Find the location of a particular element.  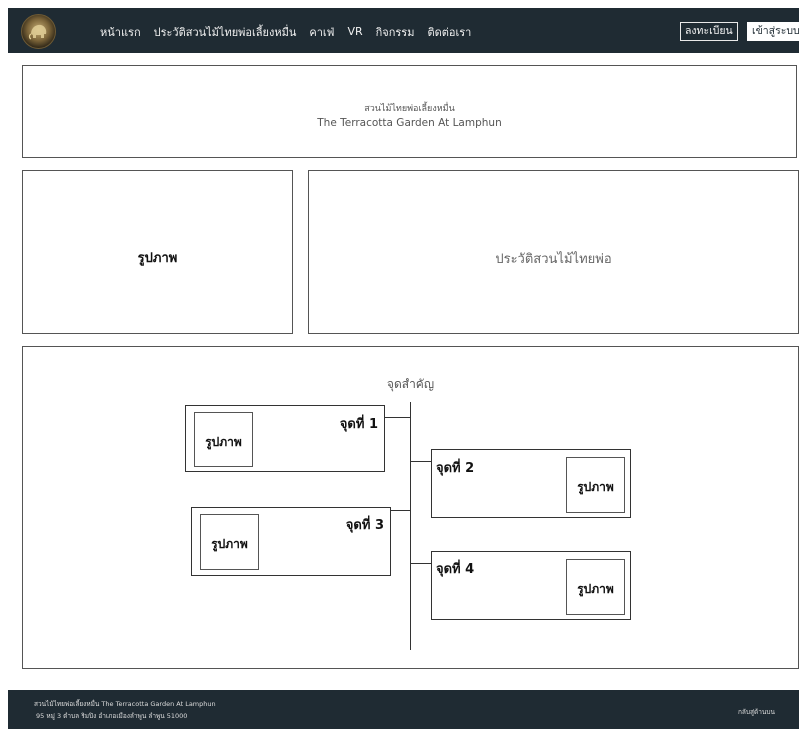

spot-3-image: รูปภาพ is located at coordinates (229, 542).